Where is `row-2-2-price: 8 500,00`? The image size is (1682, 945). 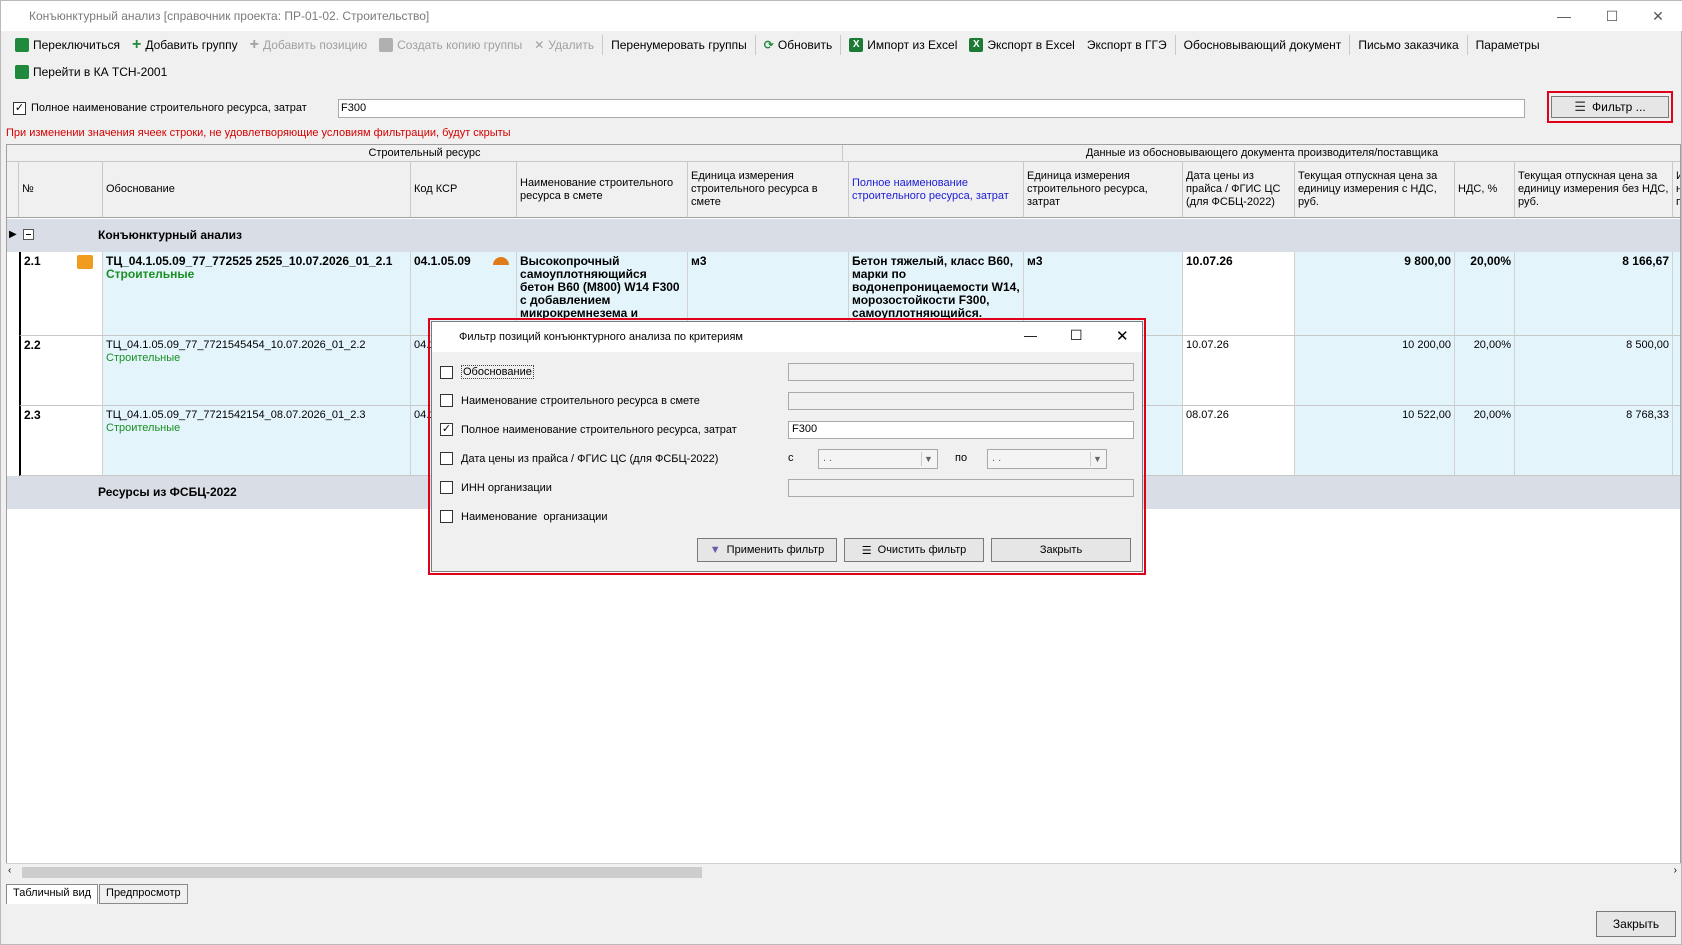
row-2-2-price: 8 500,00 is located at coordinates (1594, 371).